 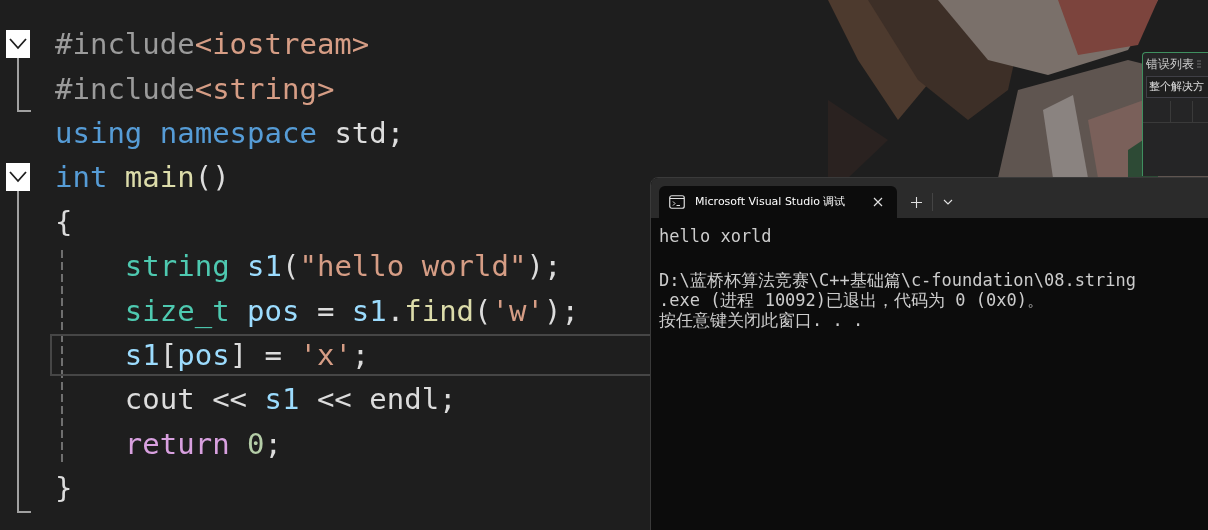 What do you see at coordinates (1177, 87) in the screenshot?
I see `scope-dropdown: 整个解决方` at bounding box center [1177, 87].